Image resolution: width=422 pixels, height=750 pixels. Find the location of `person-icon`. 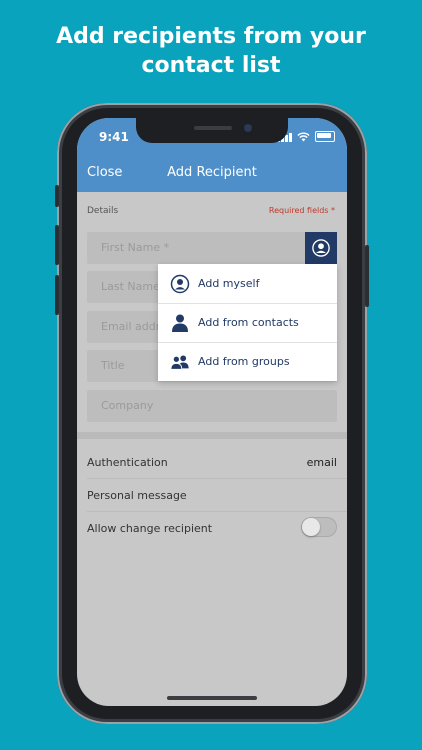

person-icon is located at coordinates (180, 323).